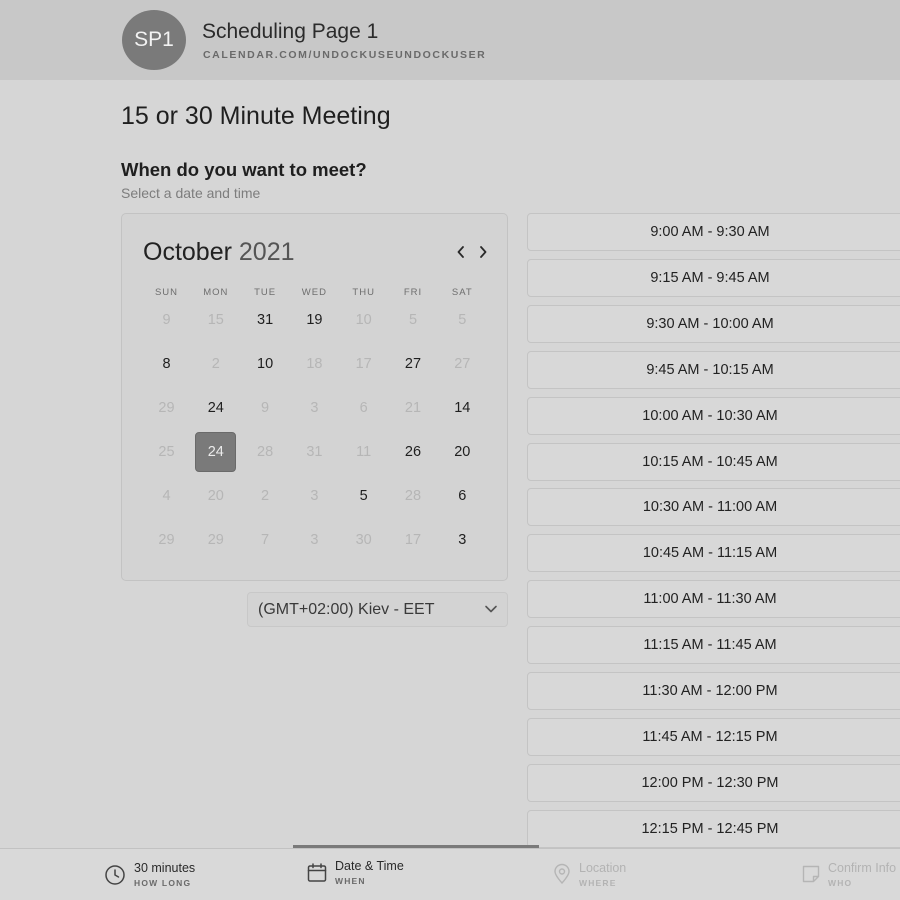  Describe the element at coordinates (710, 277) in the screenshot. I see `time-slot-label: 9:15 AM - 9:45 AM` at that location.